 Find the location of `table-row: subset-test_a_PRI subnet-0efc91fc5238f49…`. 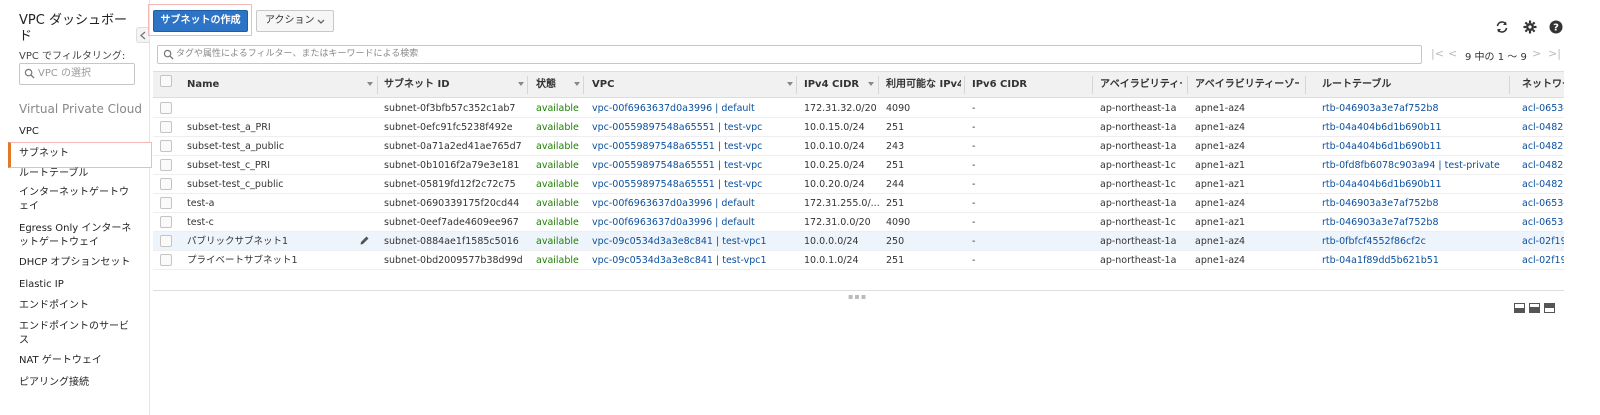

table-row: subset-test_a_PRI subnet-0efc91fc5238f49… is located at coordinates (858, 127).